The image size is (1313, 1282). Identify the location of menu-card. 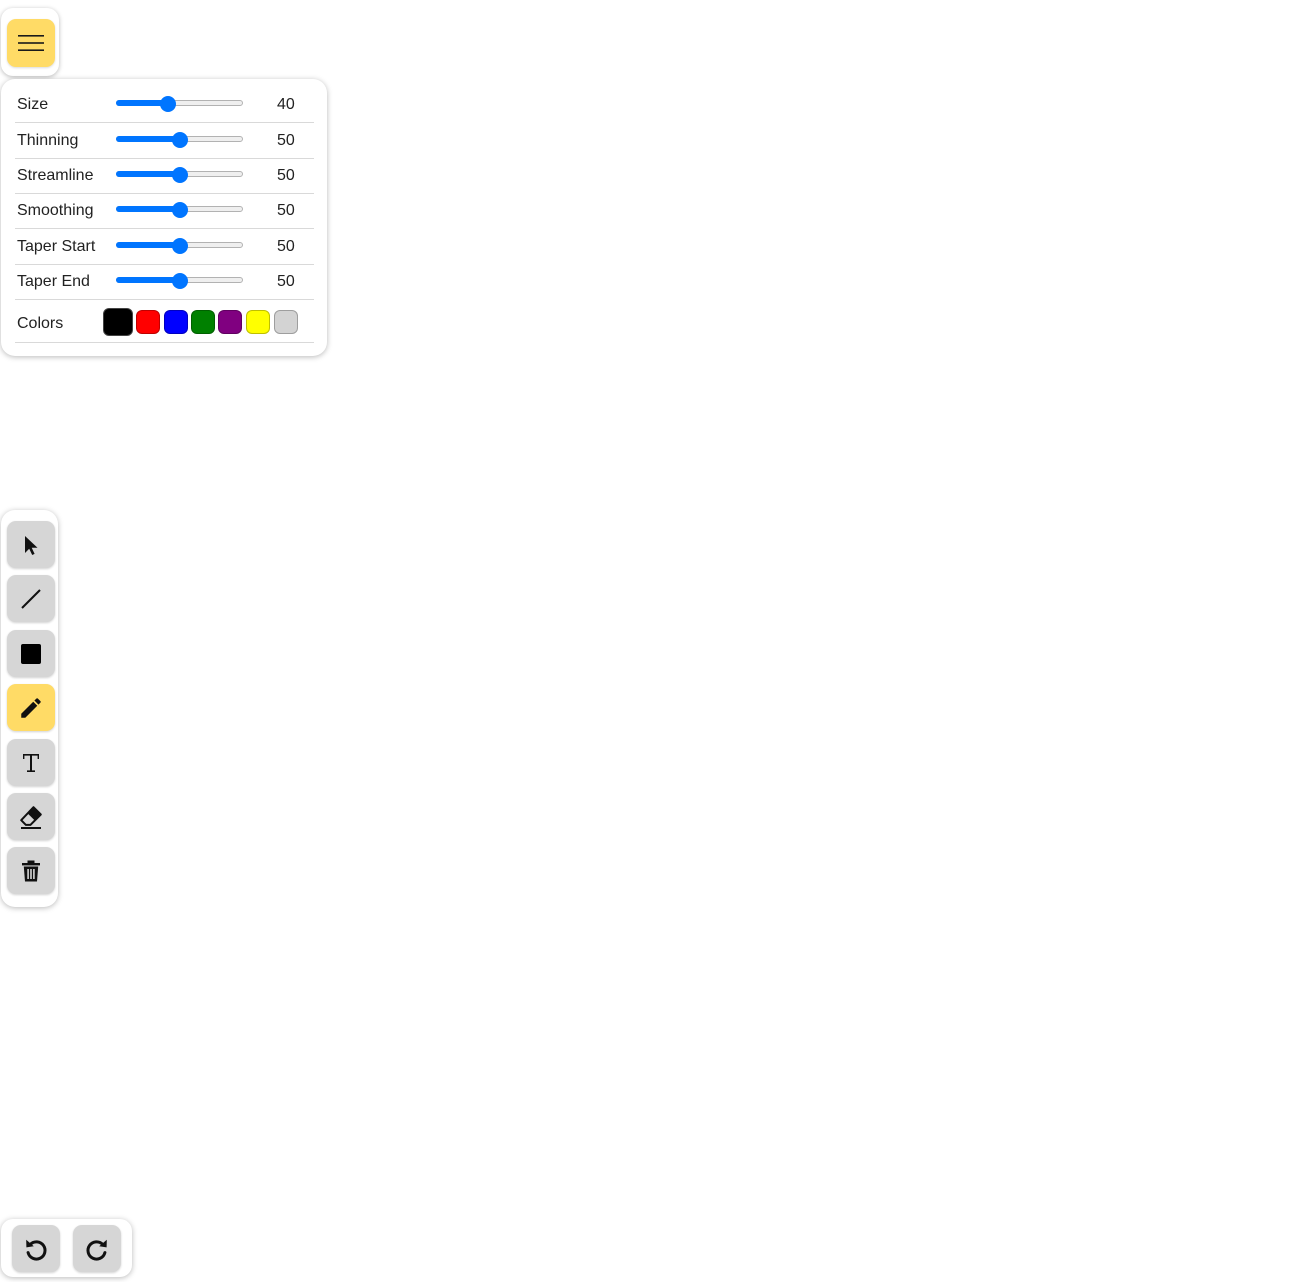
(30, 42).